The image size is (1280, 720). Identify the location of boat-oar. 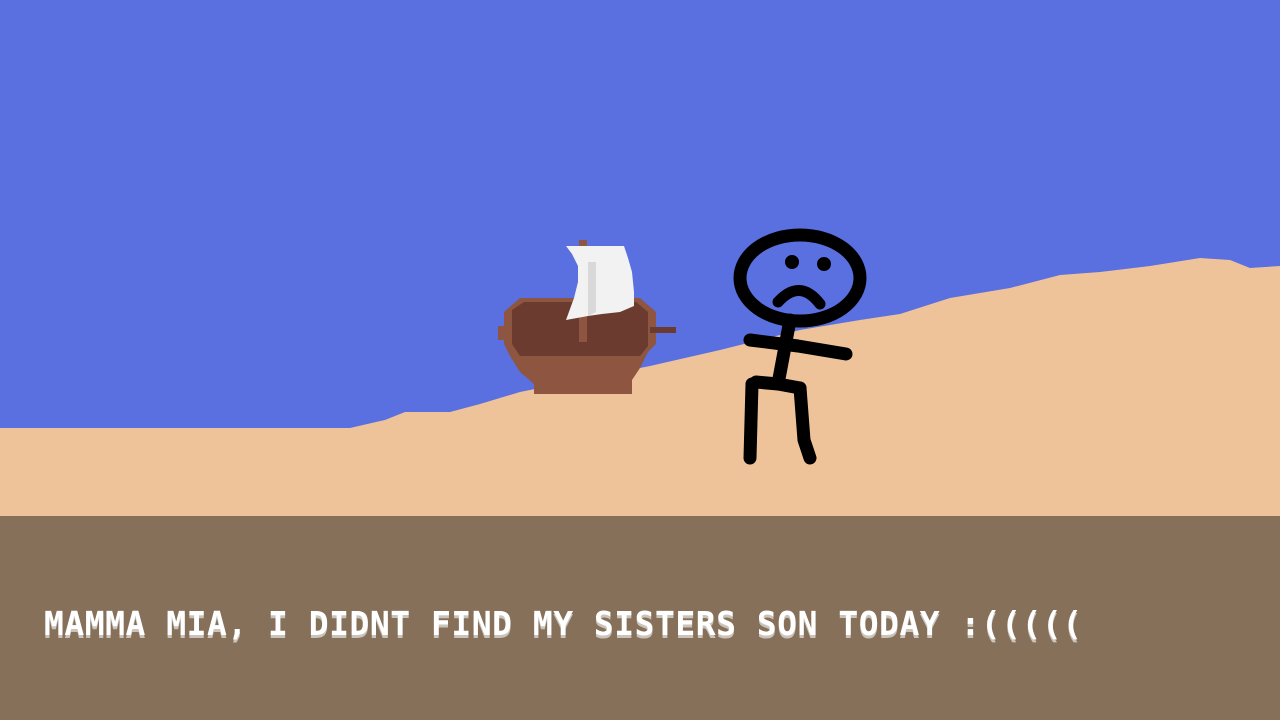
(663, 330).